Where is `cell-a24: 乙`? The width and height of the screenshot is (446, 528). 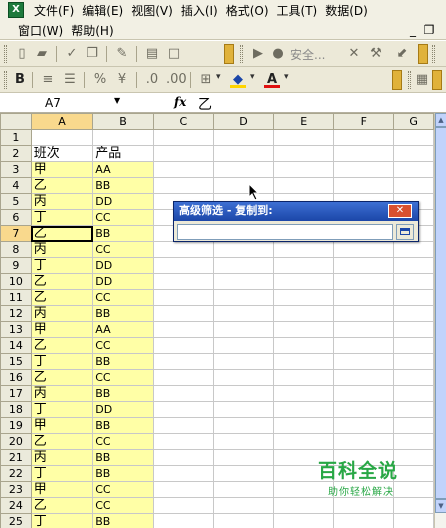
cell-a24: 乙 is located at coordinates (62, 505).